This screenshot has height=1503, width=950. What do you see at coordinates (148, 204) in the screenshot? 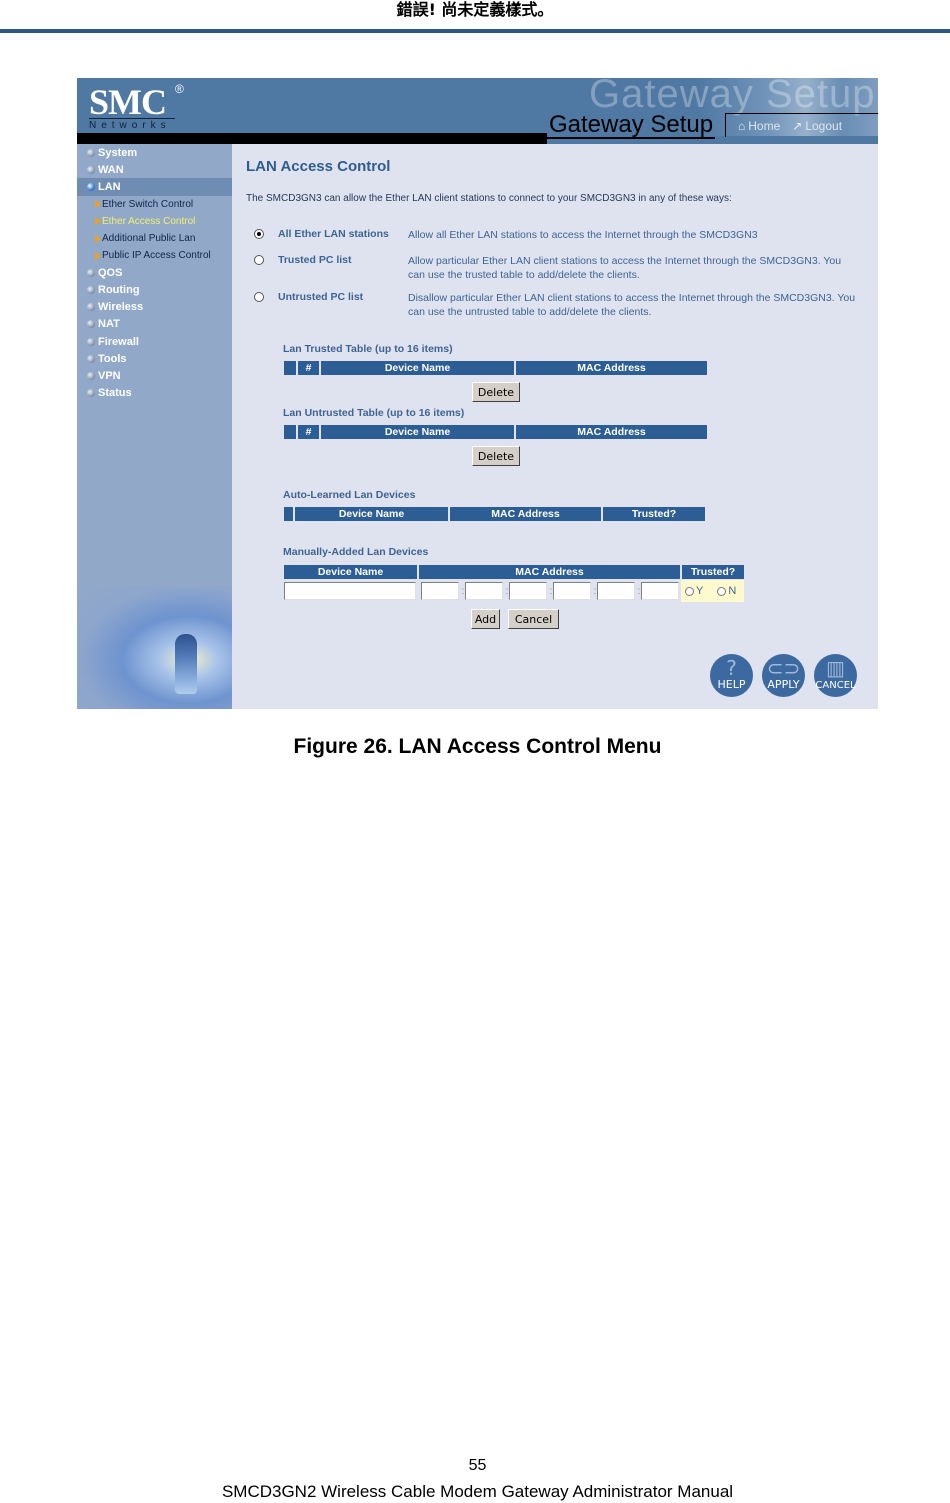
I see `sidebar-subitem-label: Ether Switch Control` at bounding box center [148, 204].